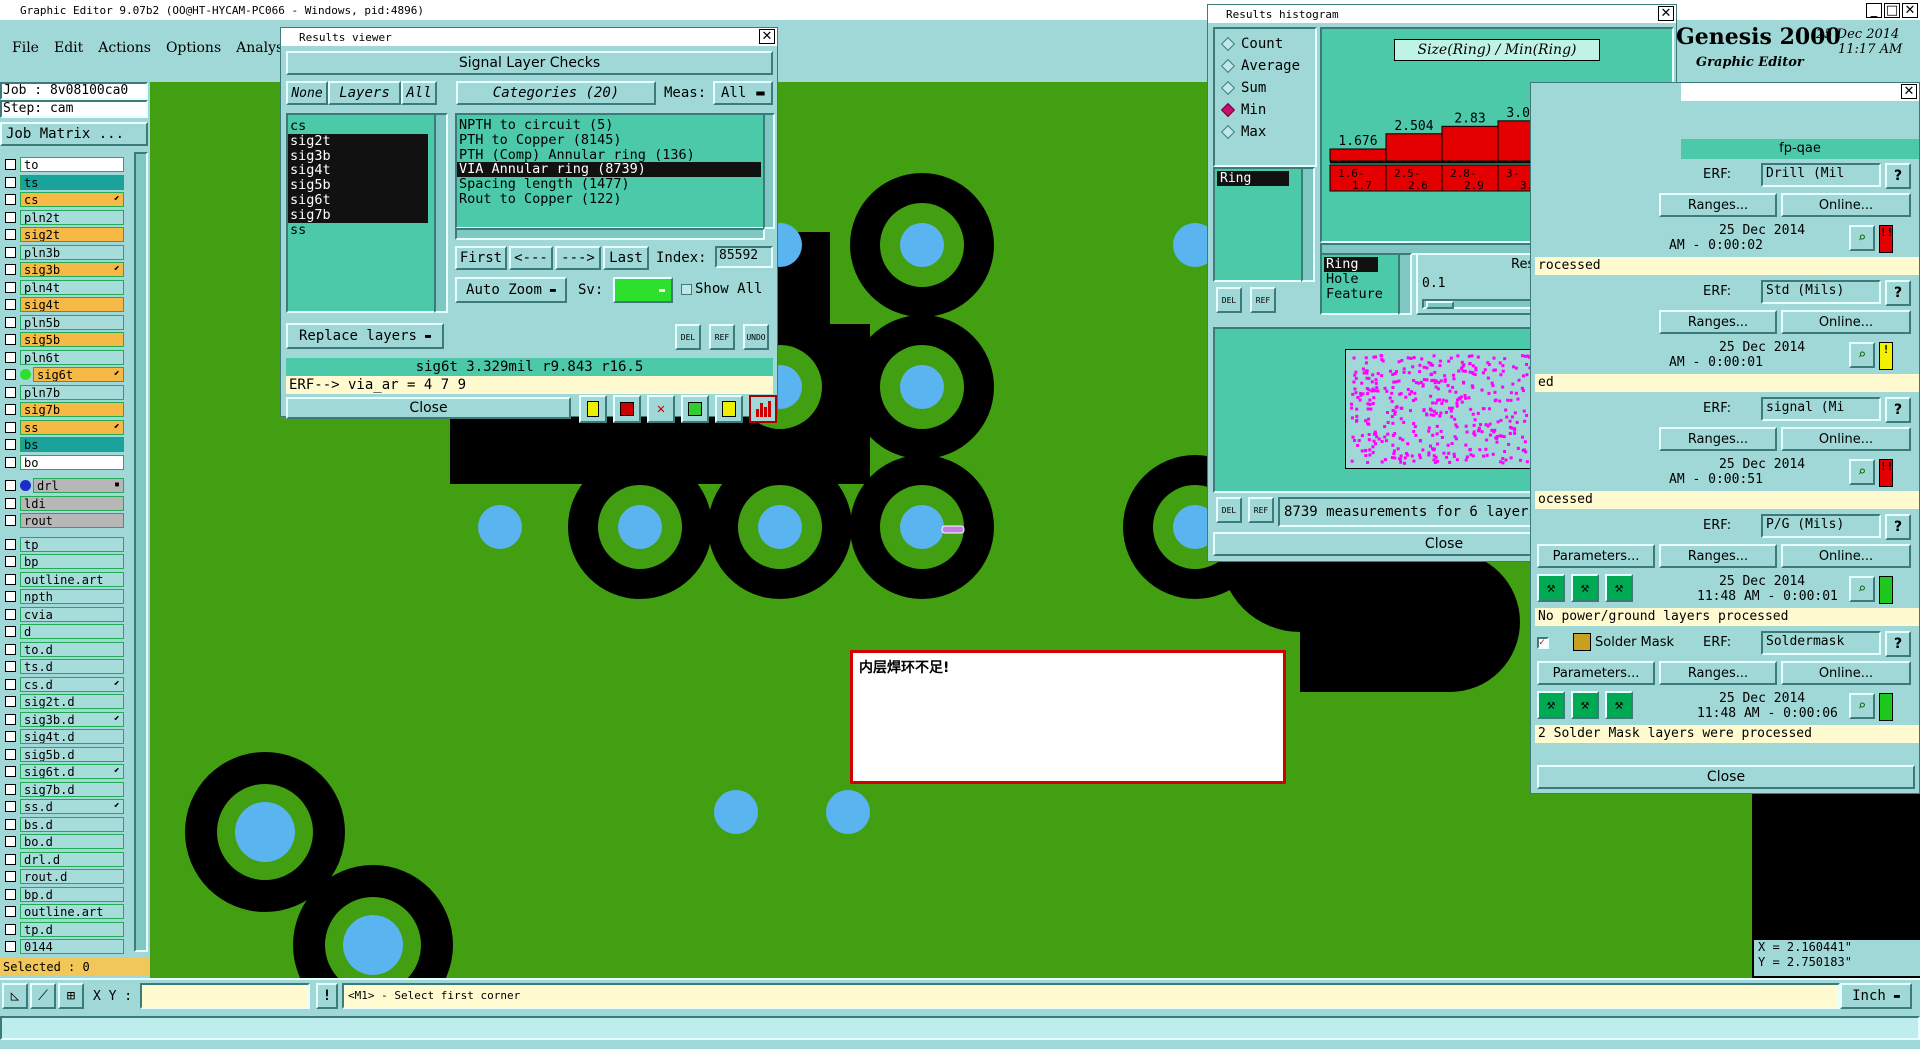  I want to click on layer-row: sig3b.d ⬋, so click(75, 720).